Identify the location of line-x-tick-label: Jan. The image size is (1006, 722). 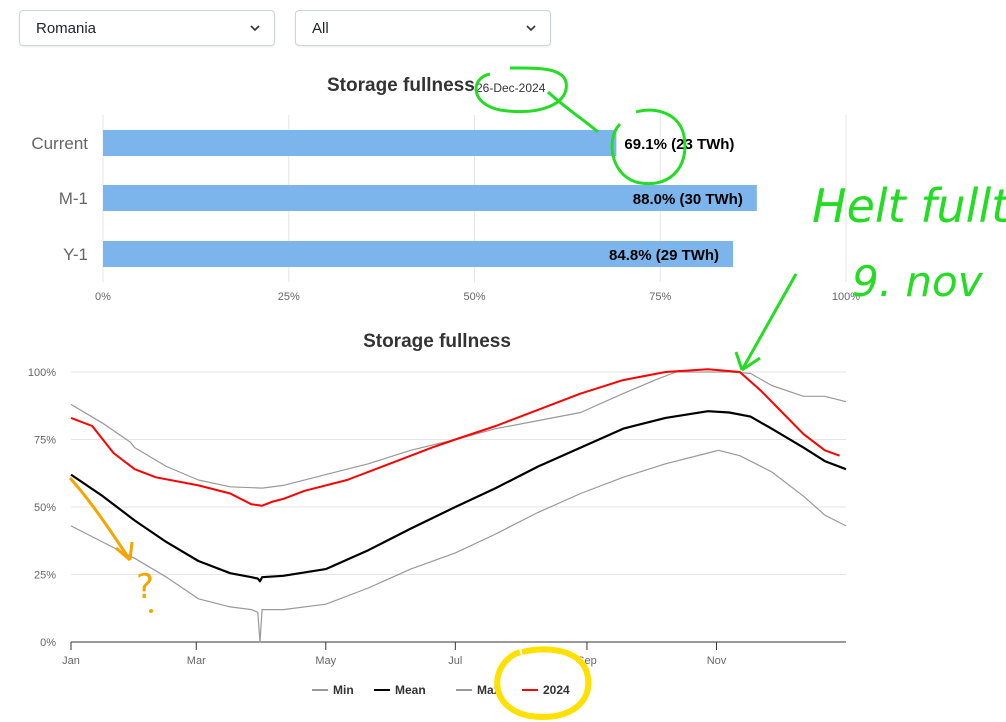
(71, 661).